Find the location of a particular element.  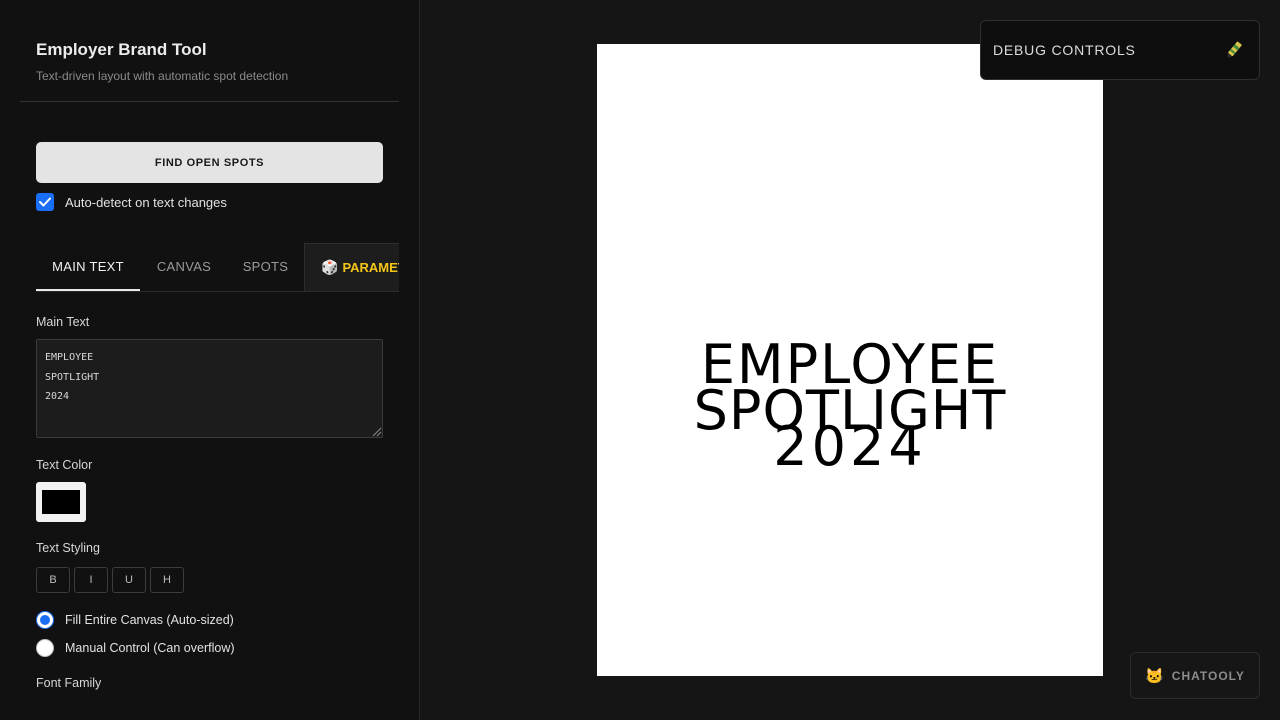

canvas-line-3: 2024 is located at coordinates (850, 446).